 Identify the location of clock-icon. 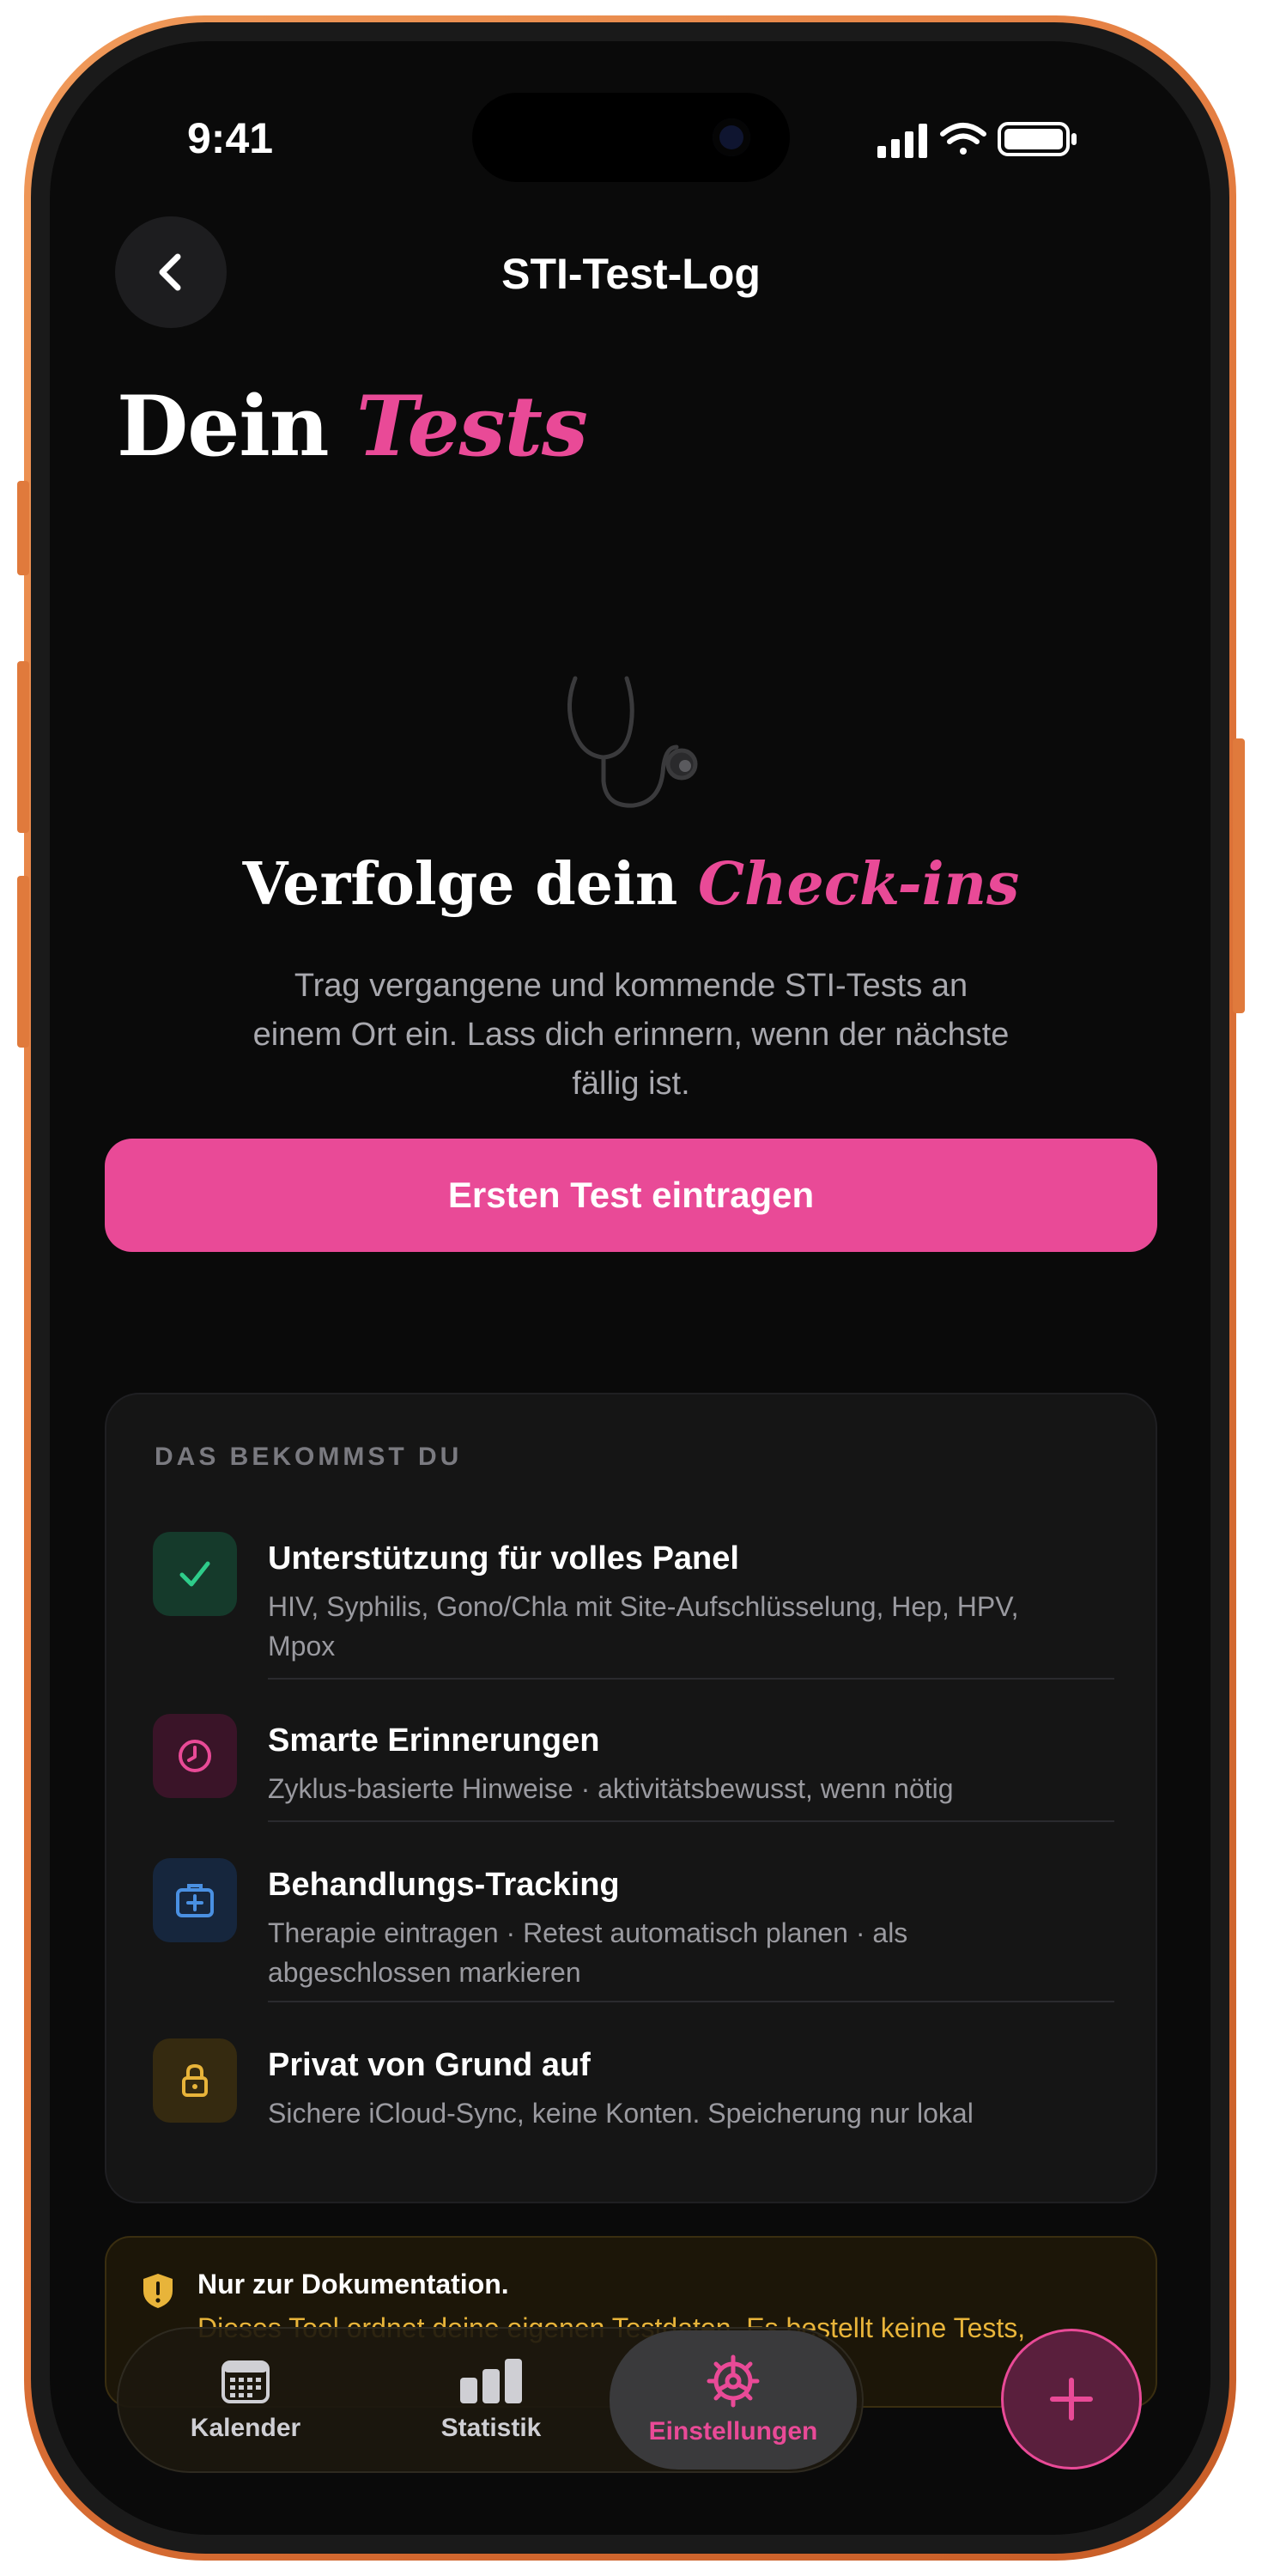
(195, 1756).